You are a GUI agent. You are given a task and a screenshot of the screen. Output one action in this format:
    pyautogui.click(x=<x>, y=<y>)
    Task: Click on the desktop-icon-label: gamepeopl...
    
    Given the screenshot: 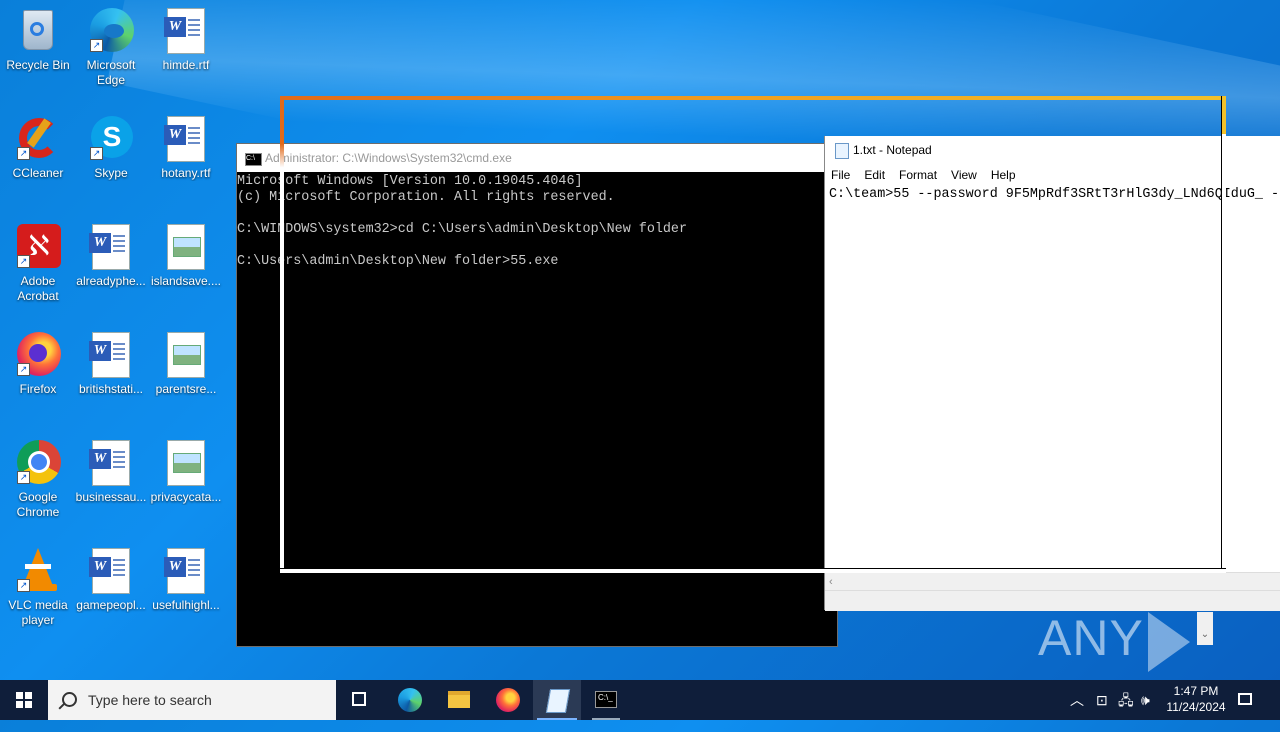 What is the action you would take?
    pyautogui.click(x=111, y=605)
    